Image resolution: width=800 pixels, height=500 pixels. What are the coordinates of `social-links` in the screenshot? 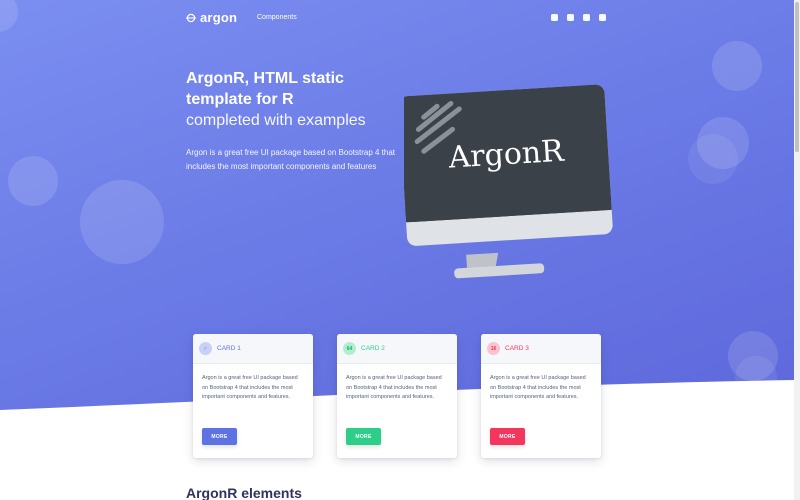 It's located at (578, 17).